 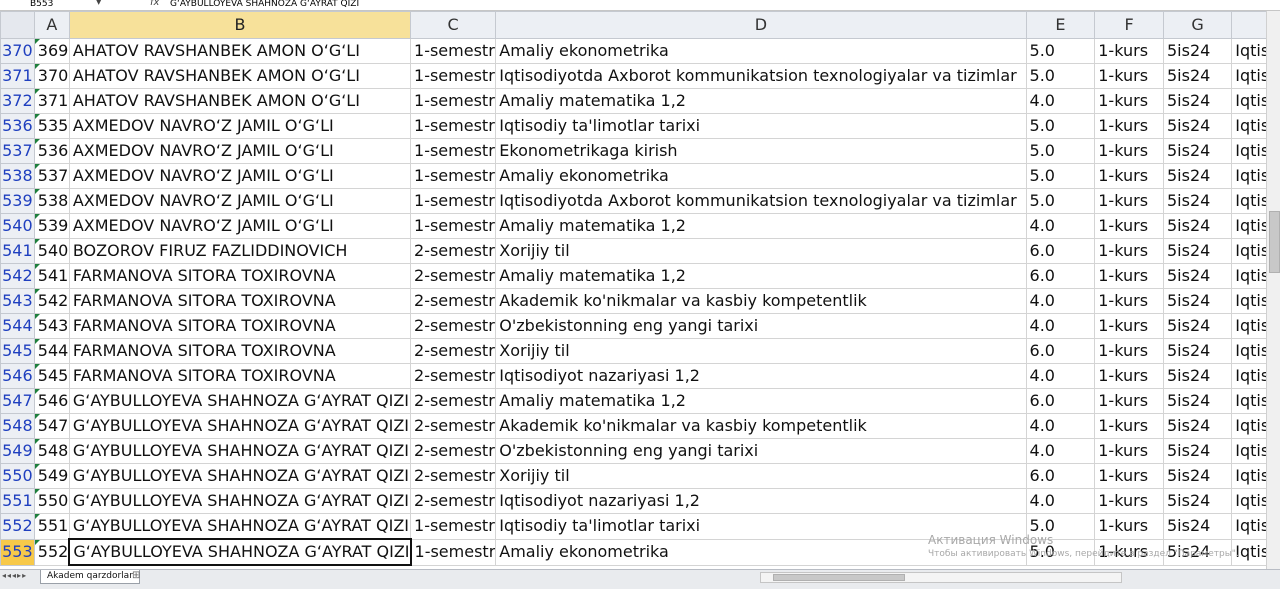 I want to click on cell-a: 537, so click(x=51, y=176).